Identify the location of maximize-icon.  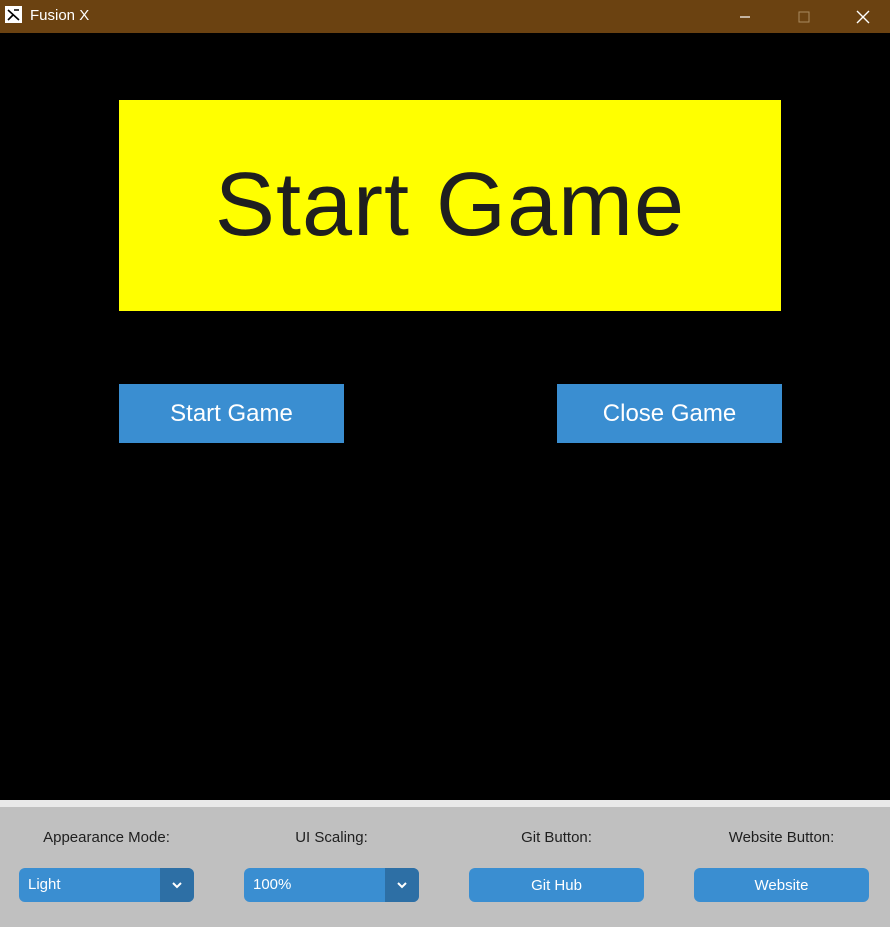
(804, 16).